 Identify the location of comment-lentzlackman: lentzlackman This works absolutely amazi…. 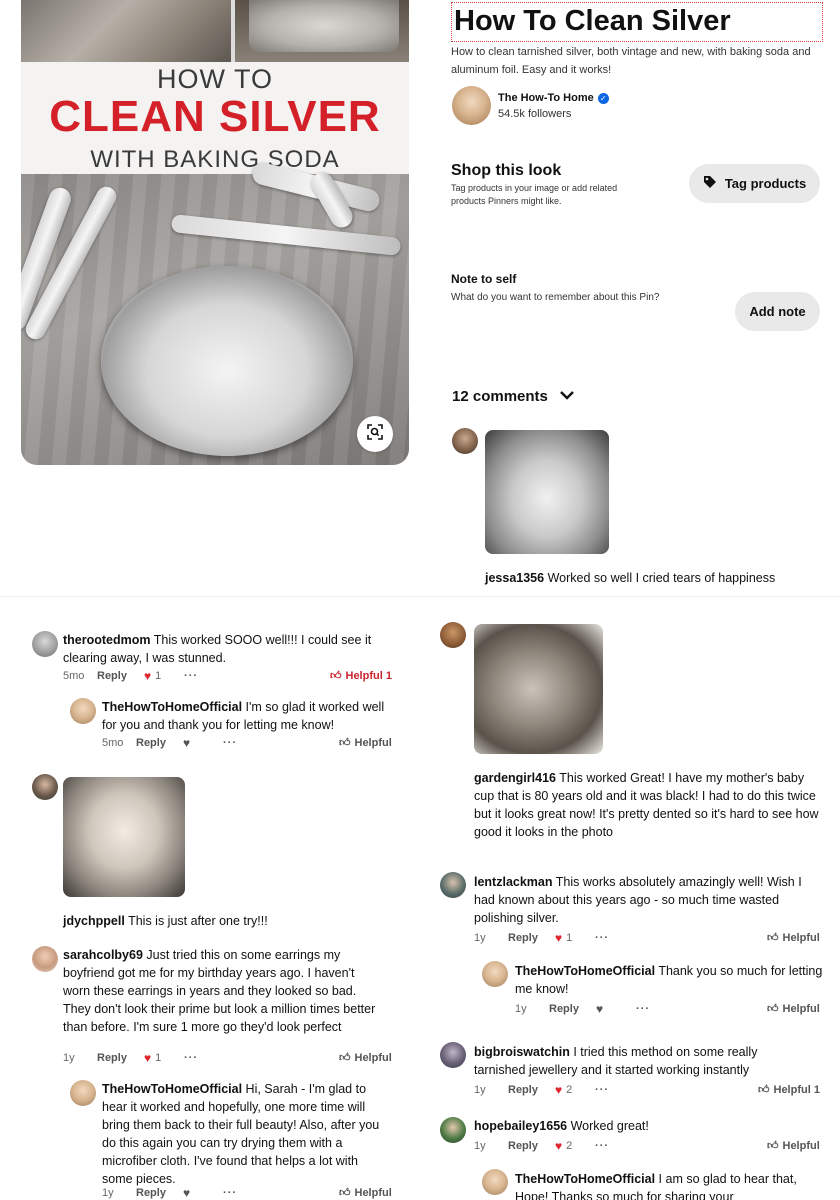
(644, 900).